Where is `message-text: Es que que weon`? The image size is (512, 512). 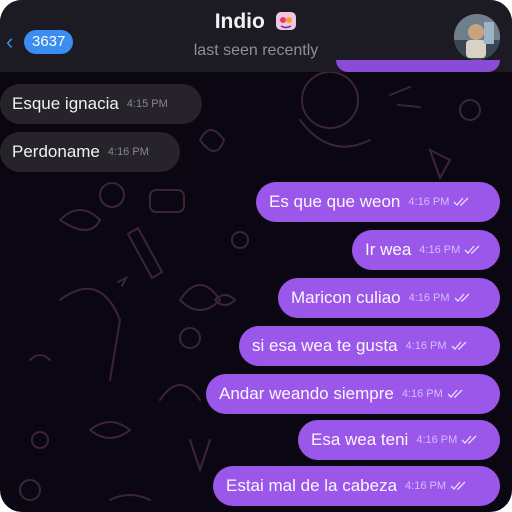
message-text: Es que que weon is located at coordinates (335, 201).